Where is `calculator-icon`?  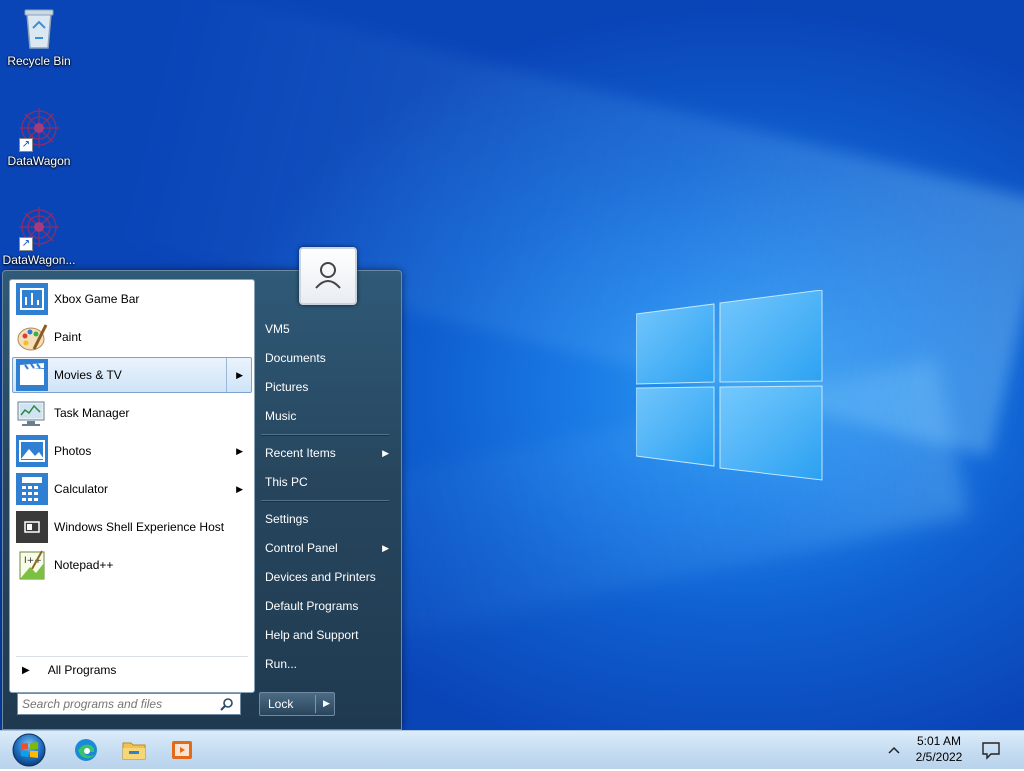 calculator-icon is located at coordinates (32, 489).